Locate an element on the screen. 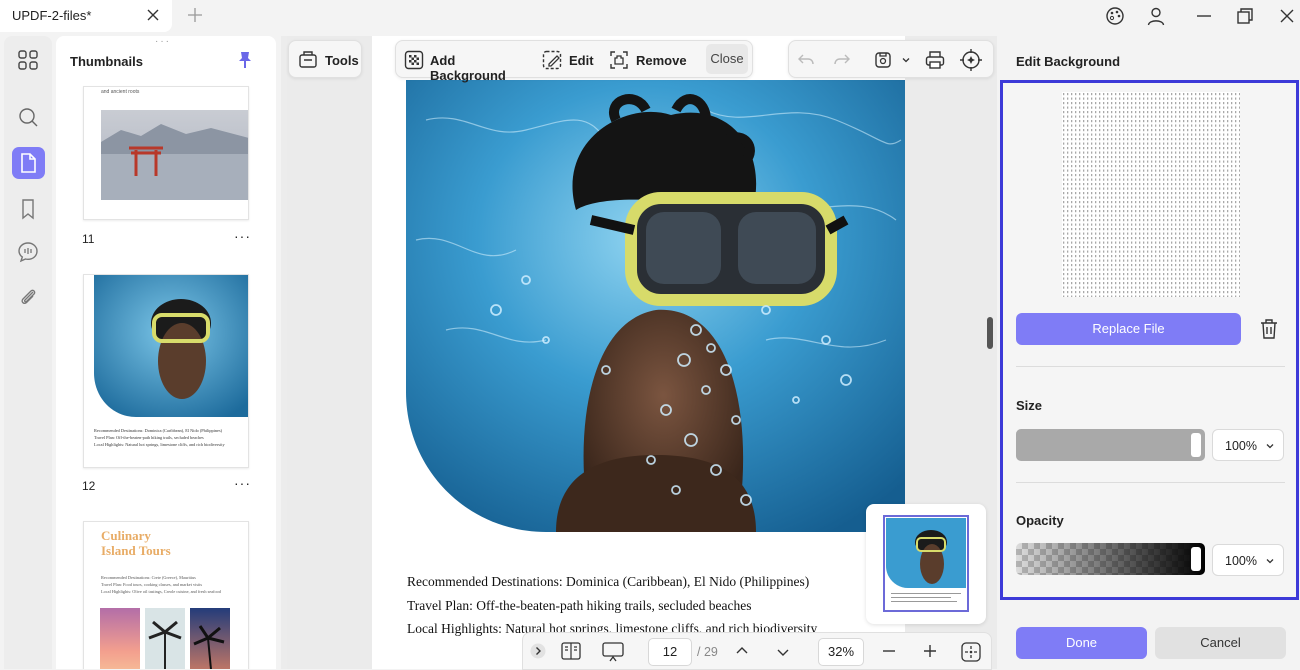 The width and height of the screenshot is (1300, 670). comments-icon is located at coordinates (28, 252).